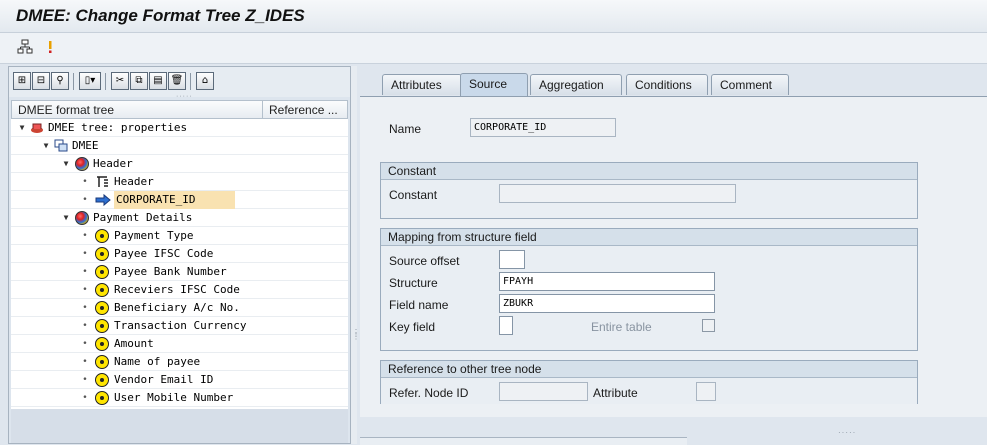  I want to click on name-label: Name, so click(405, 129).